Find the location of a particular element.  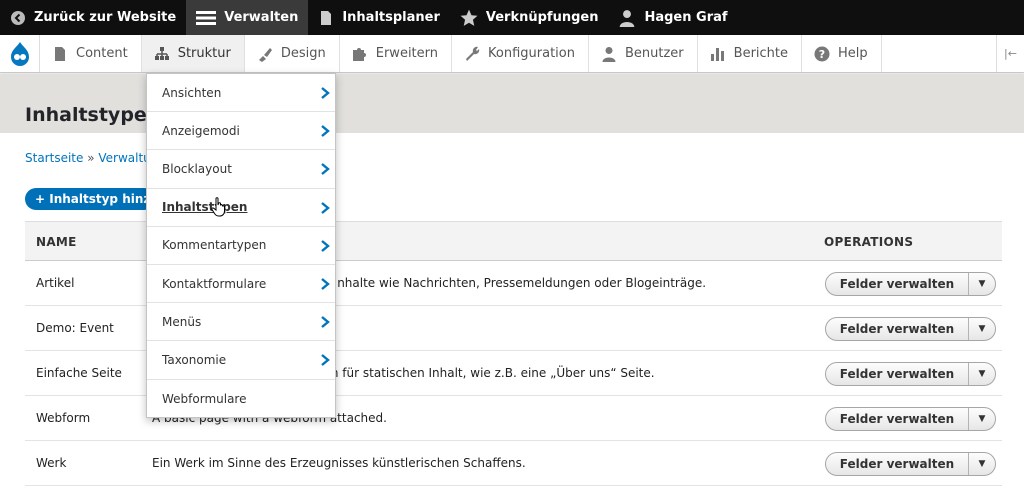

menu-item-label: Menüs is located at coordinates (182, 321).